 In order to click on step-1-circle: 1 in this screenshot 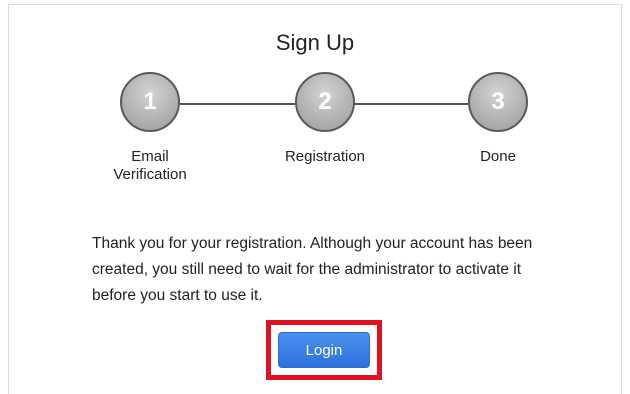, I will do `click(150, 102)`.